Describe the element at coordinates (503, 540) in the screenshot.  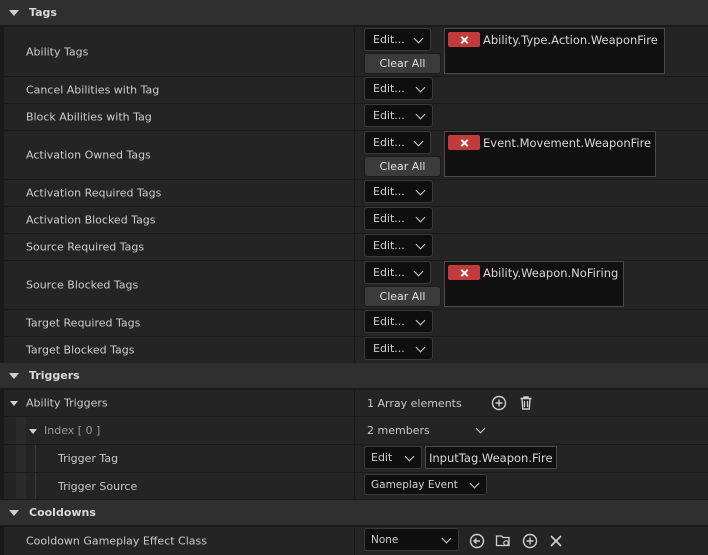
I see `browse-folder-icon` at that location.